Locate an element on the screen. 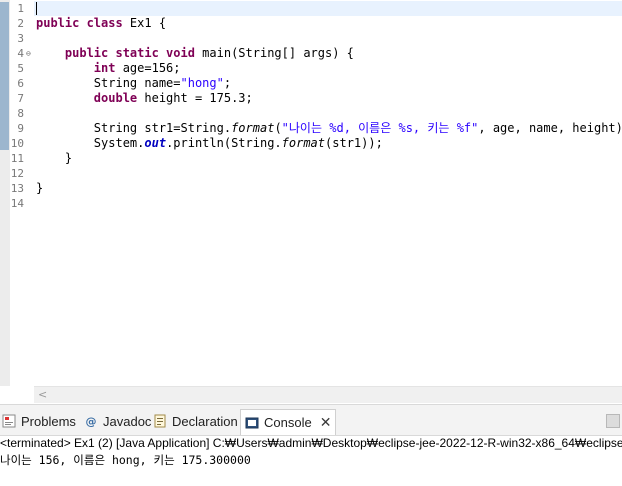 The width and height of the screenshot is (622, 486). tab-label: Console is located at coordinates (288, 422).